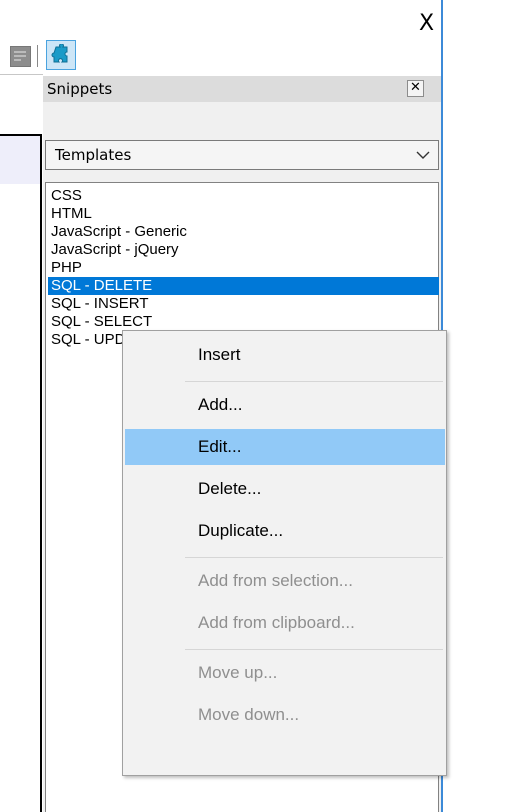 The height and width of the screenshot is (812, 530). I want to click on menu-item-label: Insert, so click(219, 354).